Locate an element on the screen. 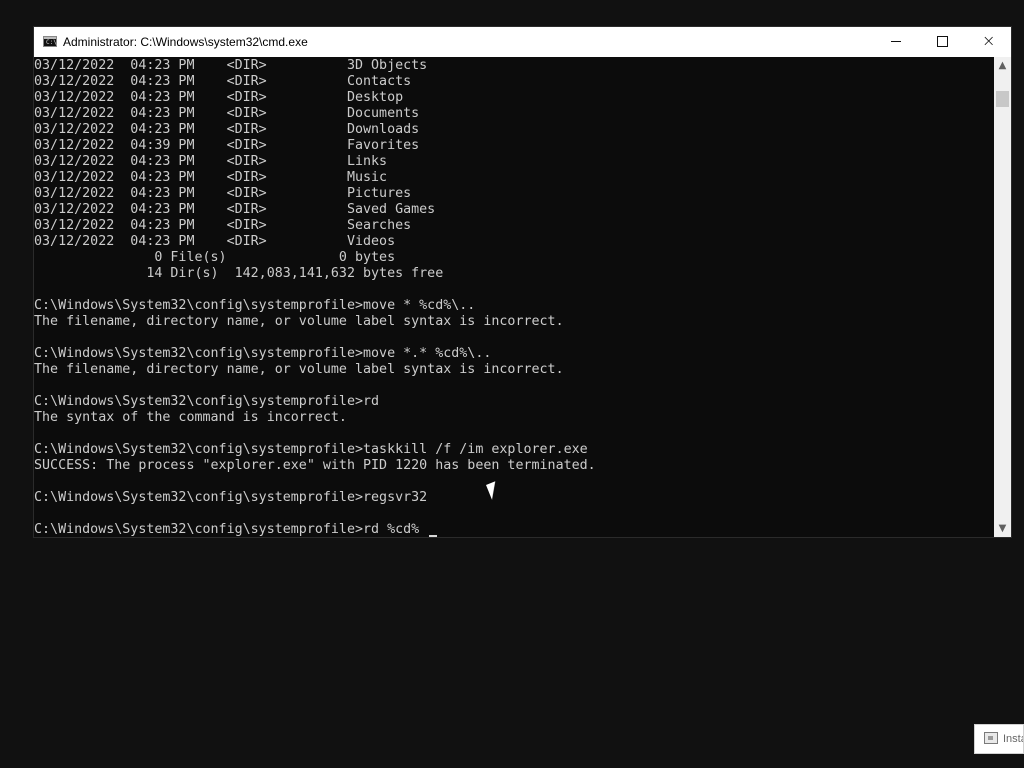  console-line: 03/12/2022 04:23 PM <DIR> Links is located at coordinates (211, 161).